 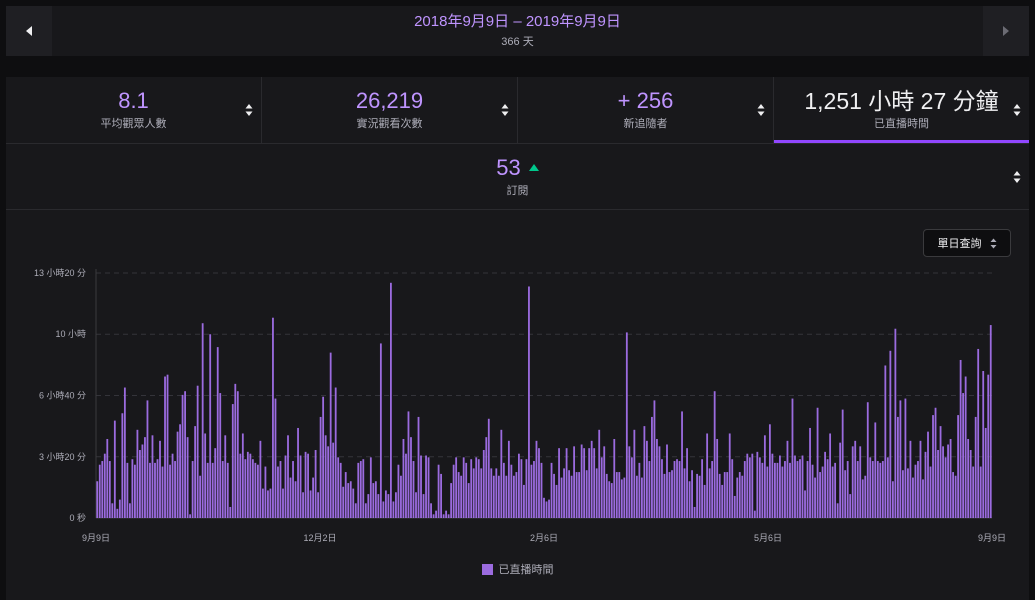 I want to click on date-range-title: 2018年9月9日 – 2019年9月9日, so click(x=517, y=21).